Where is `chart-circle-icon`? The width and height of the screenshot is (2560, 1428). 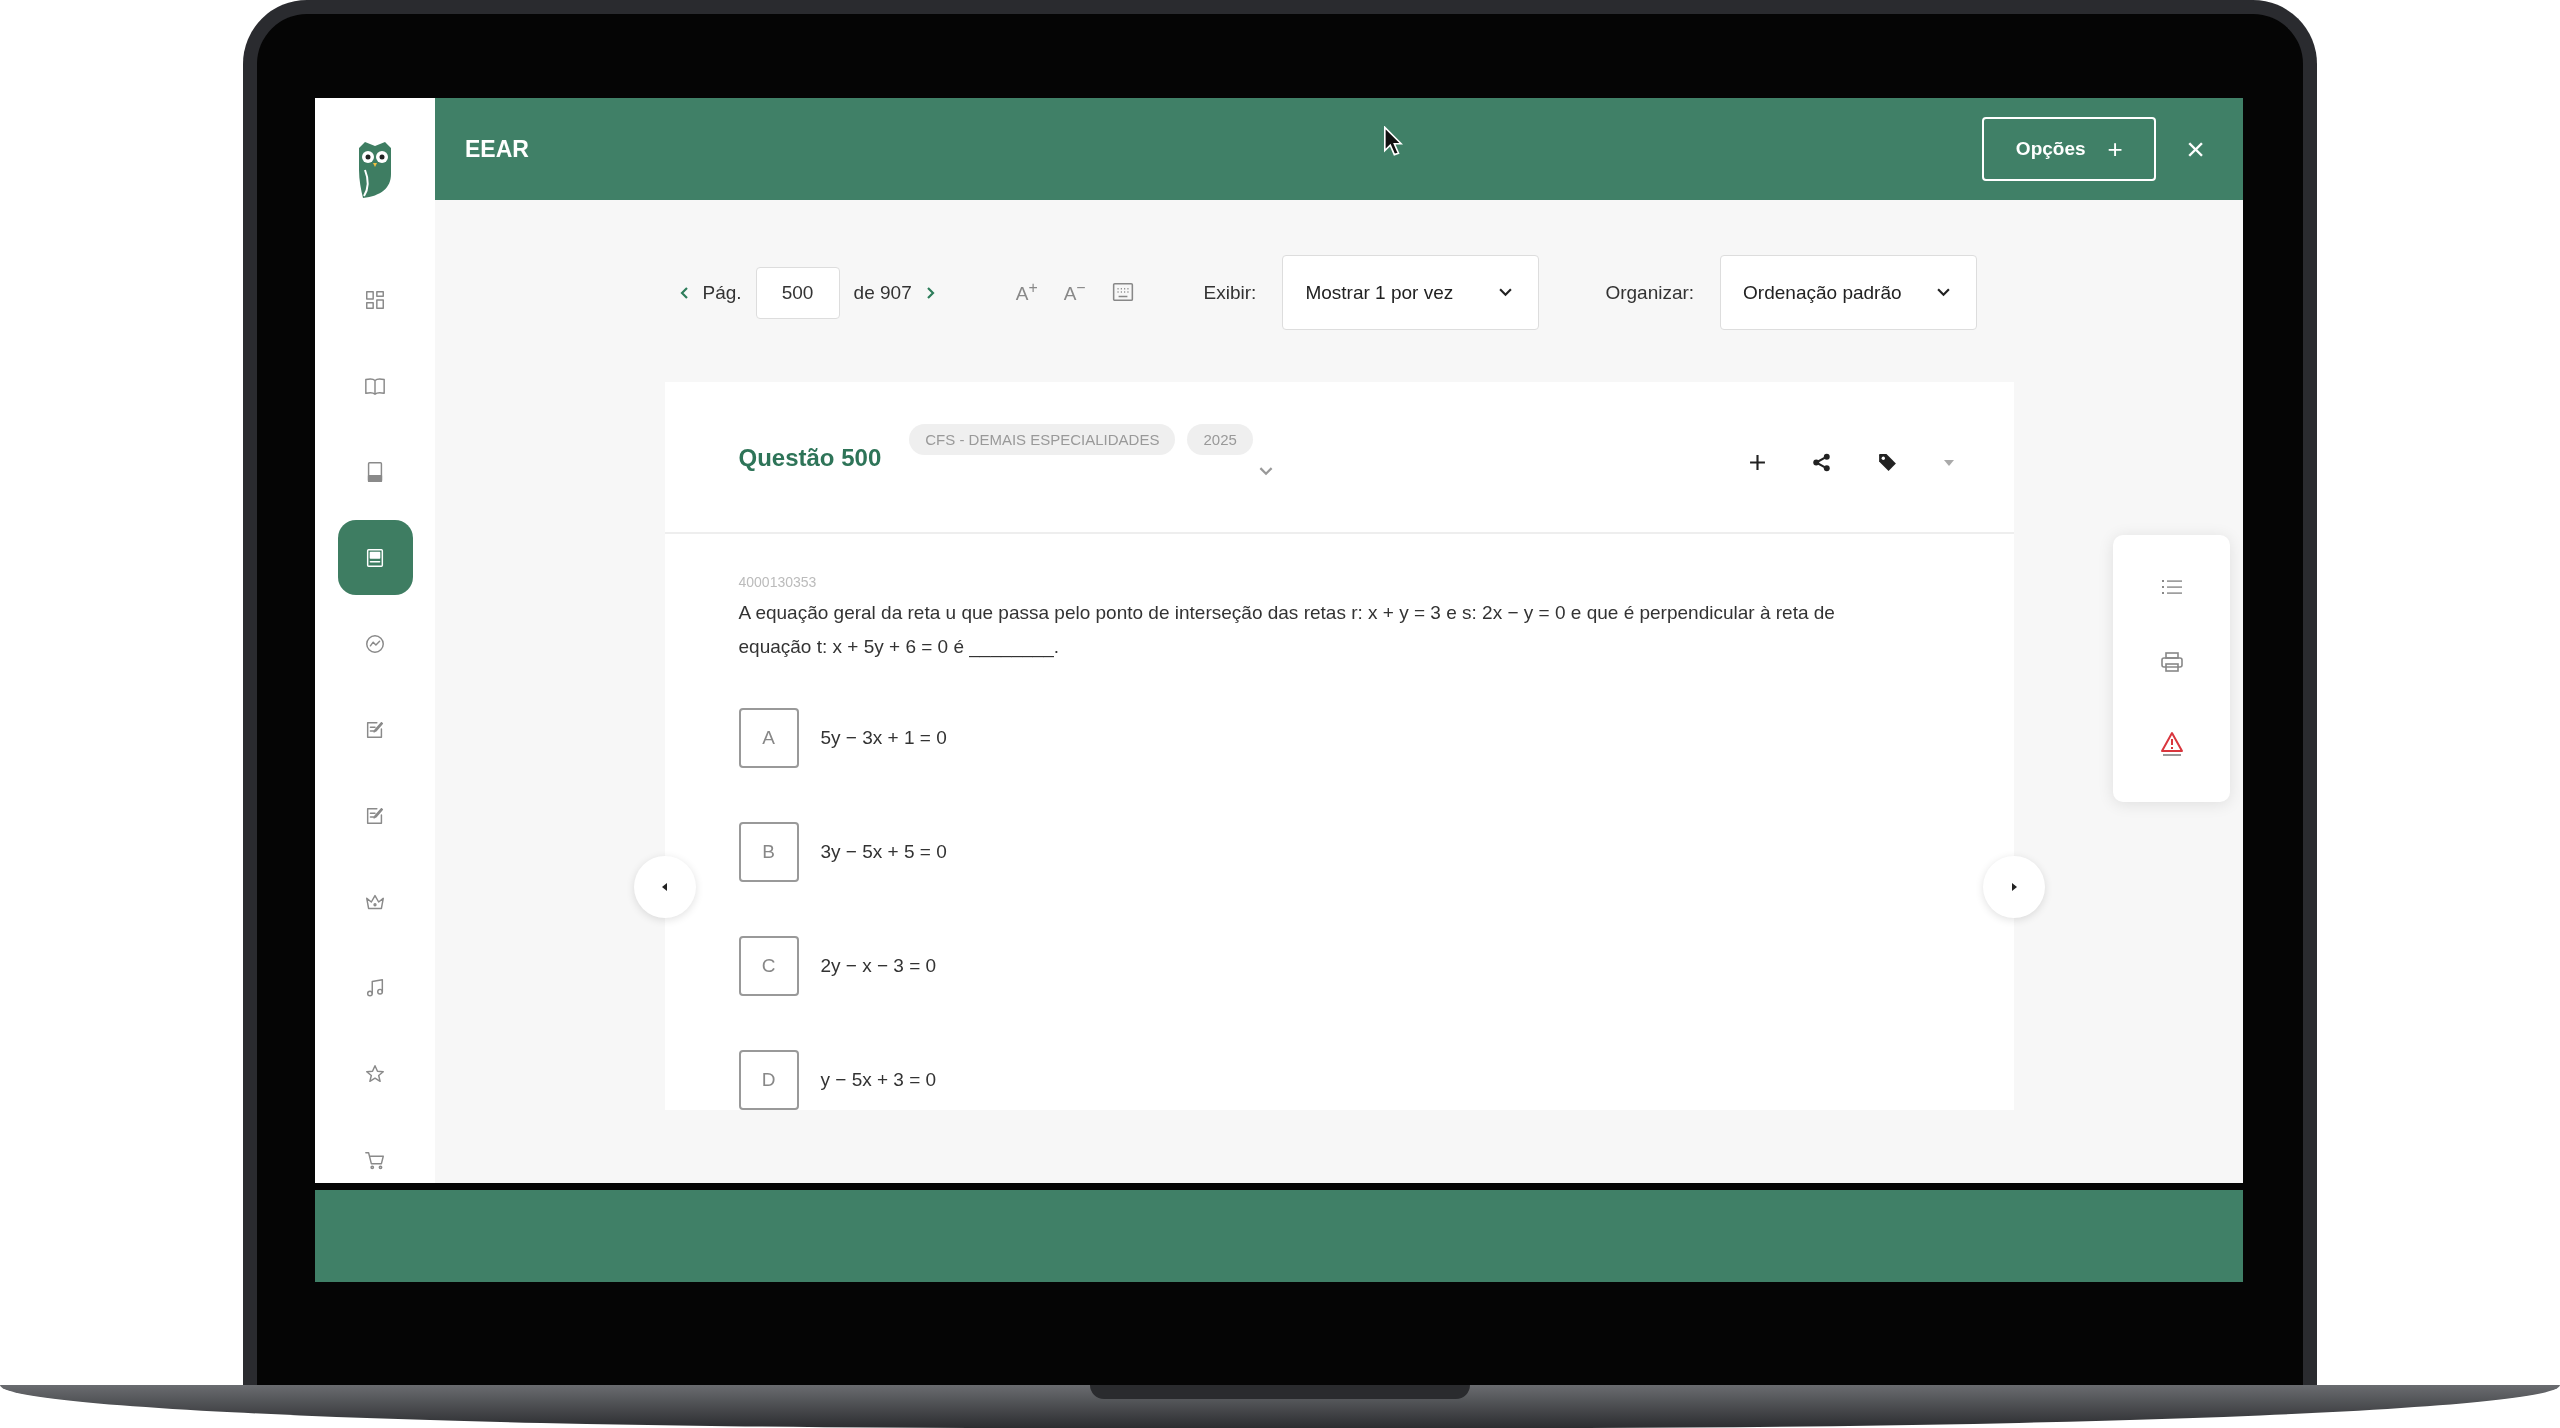
chart-circle-icon is located at coordinates (375, 643).